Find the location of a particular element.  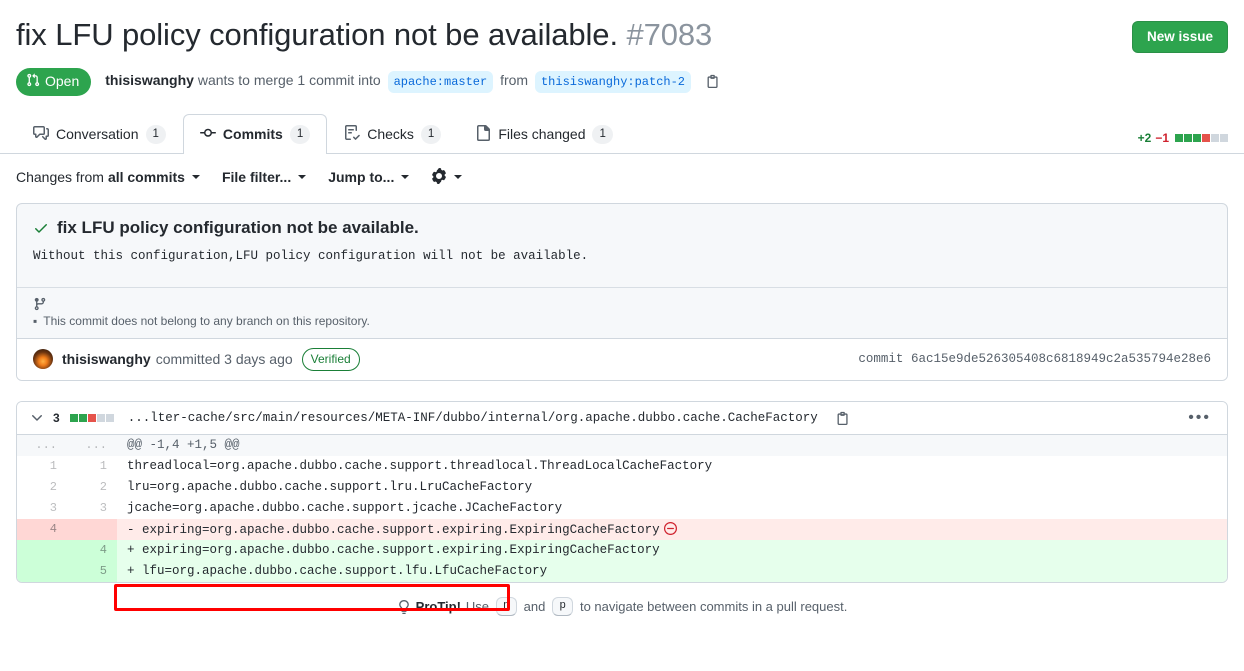

kebab-menu-icon: ••• is located at coordinates (1199, 417).